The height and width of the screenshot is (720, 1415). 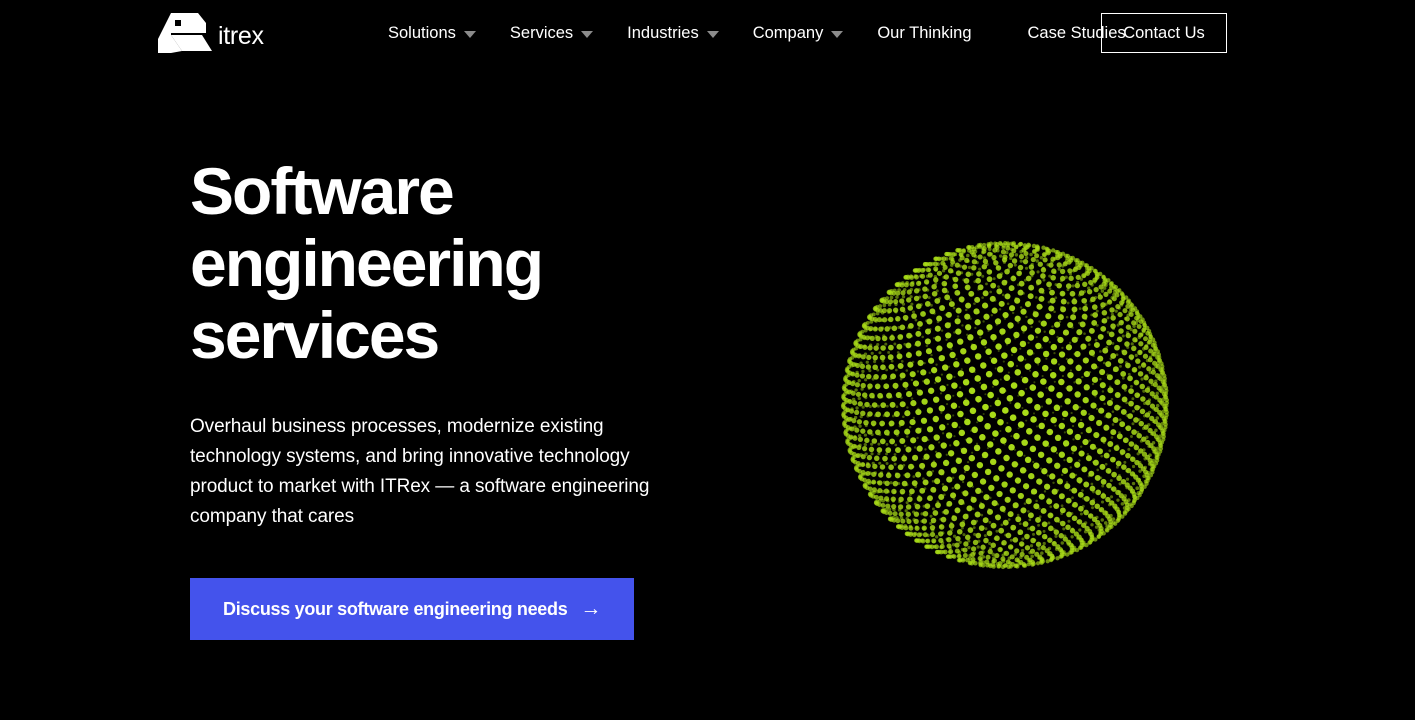 What do you see at coordinates (788, 32) in the screenshot?
I see `nav-label-company: Company` at bounding box center [788, 32].